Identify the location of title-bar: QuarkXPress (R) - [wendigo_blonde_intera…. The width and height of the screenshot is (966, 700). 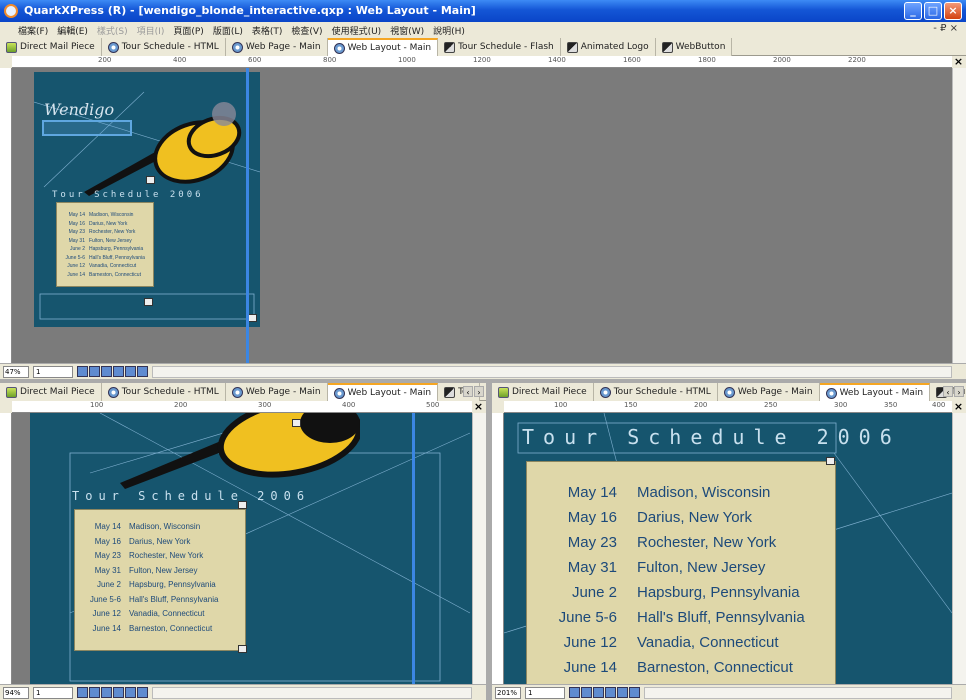
(483, 11).